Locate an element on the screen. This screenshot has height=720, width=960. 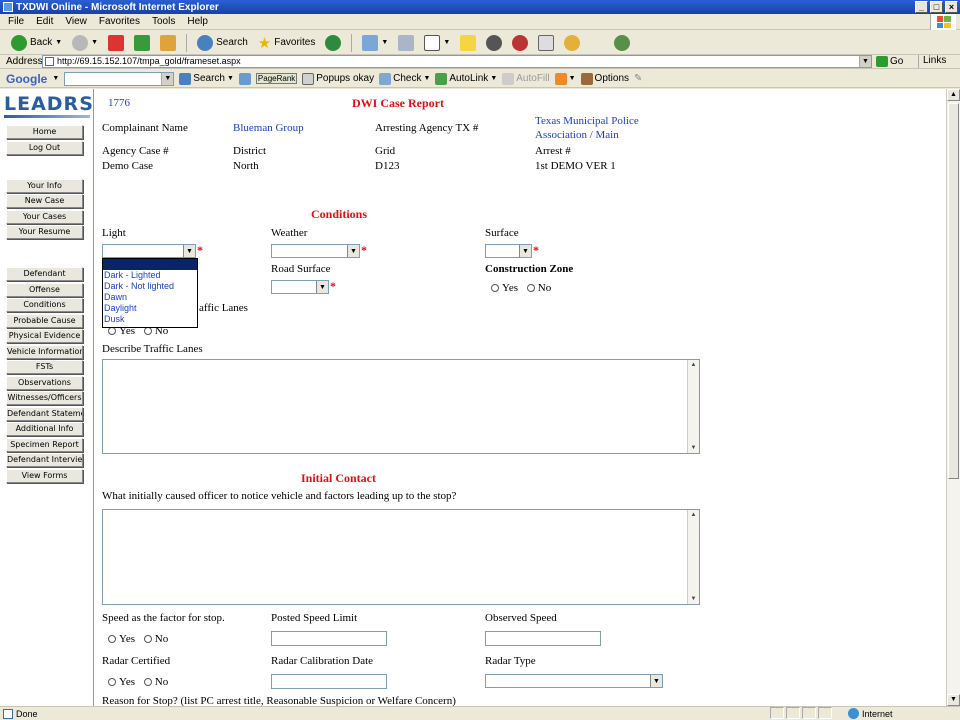
describe-traffic-lanes-textarea: ▲ ▼ is located at coordinates (401, 406).